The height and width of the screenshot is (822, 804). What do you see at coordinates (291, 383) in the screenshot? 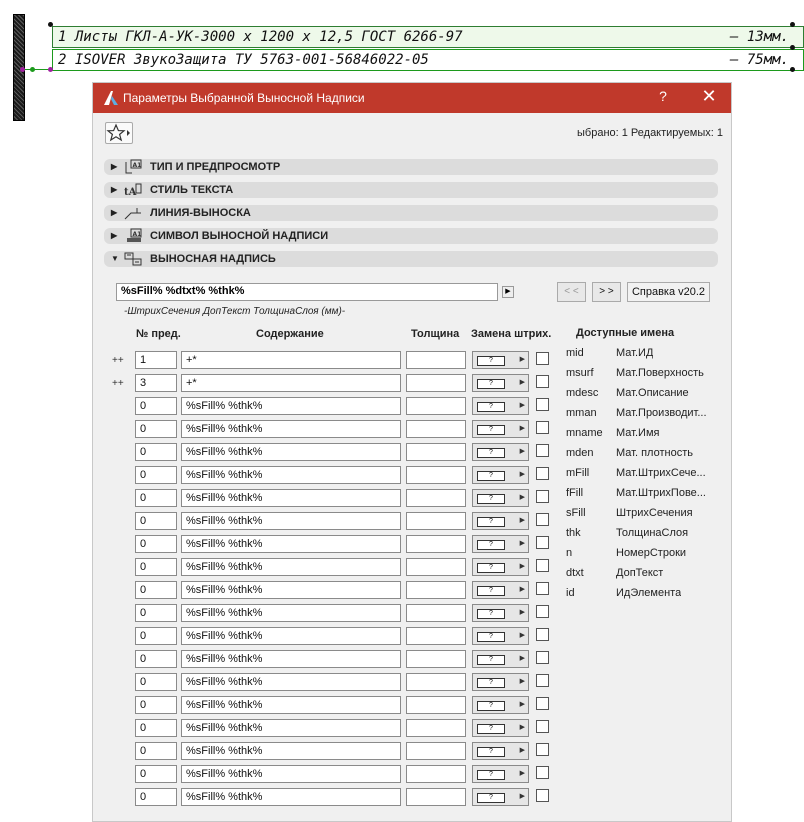
I see `row-content-input: +*` at bounding box center [291, 383].